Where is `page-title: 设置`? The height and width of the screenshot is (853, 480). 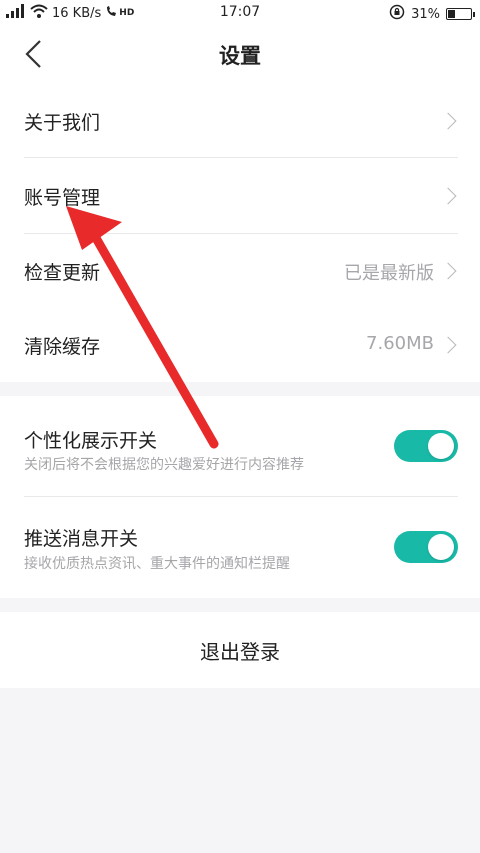 page-title: 设置 is located at coordinates (240, 56).